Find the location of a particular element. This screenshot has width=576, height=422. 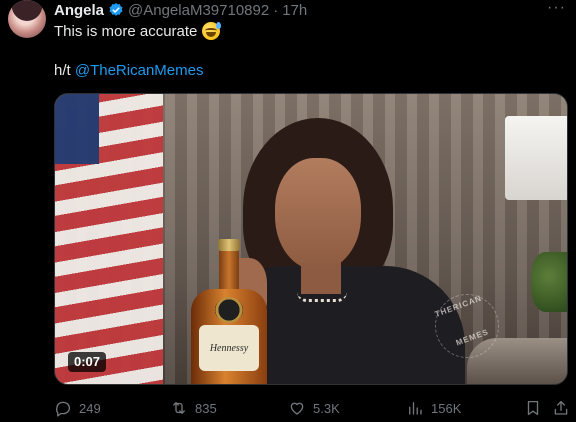

timestamp: 17h is located at coordinates (294, 10).